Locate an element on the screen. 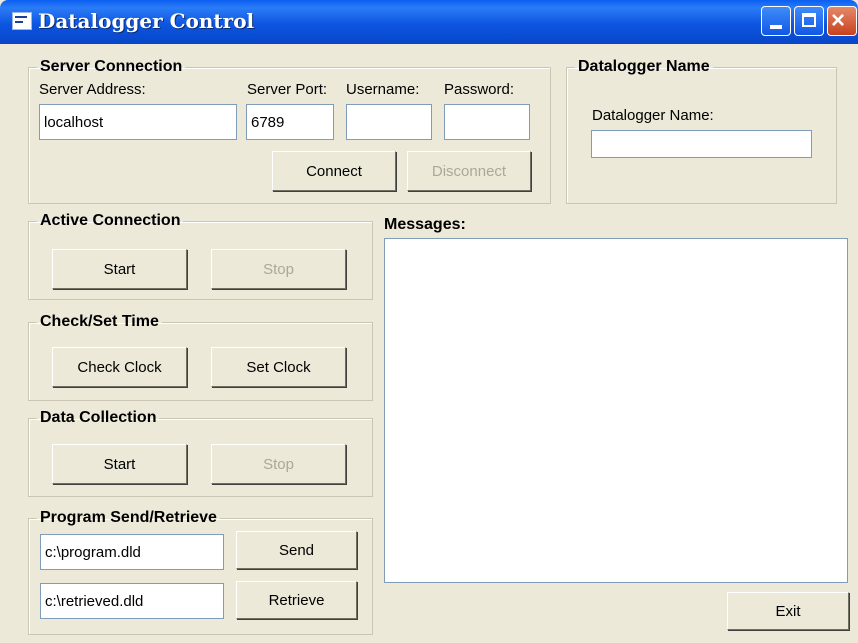 The height and width of the screenshot is (643, 858). connect-button: Connect is located at coordinates (334, 171).